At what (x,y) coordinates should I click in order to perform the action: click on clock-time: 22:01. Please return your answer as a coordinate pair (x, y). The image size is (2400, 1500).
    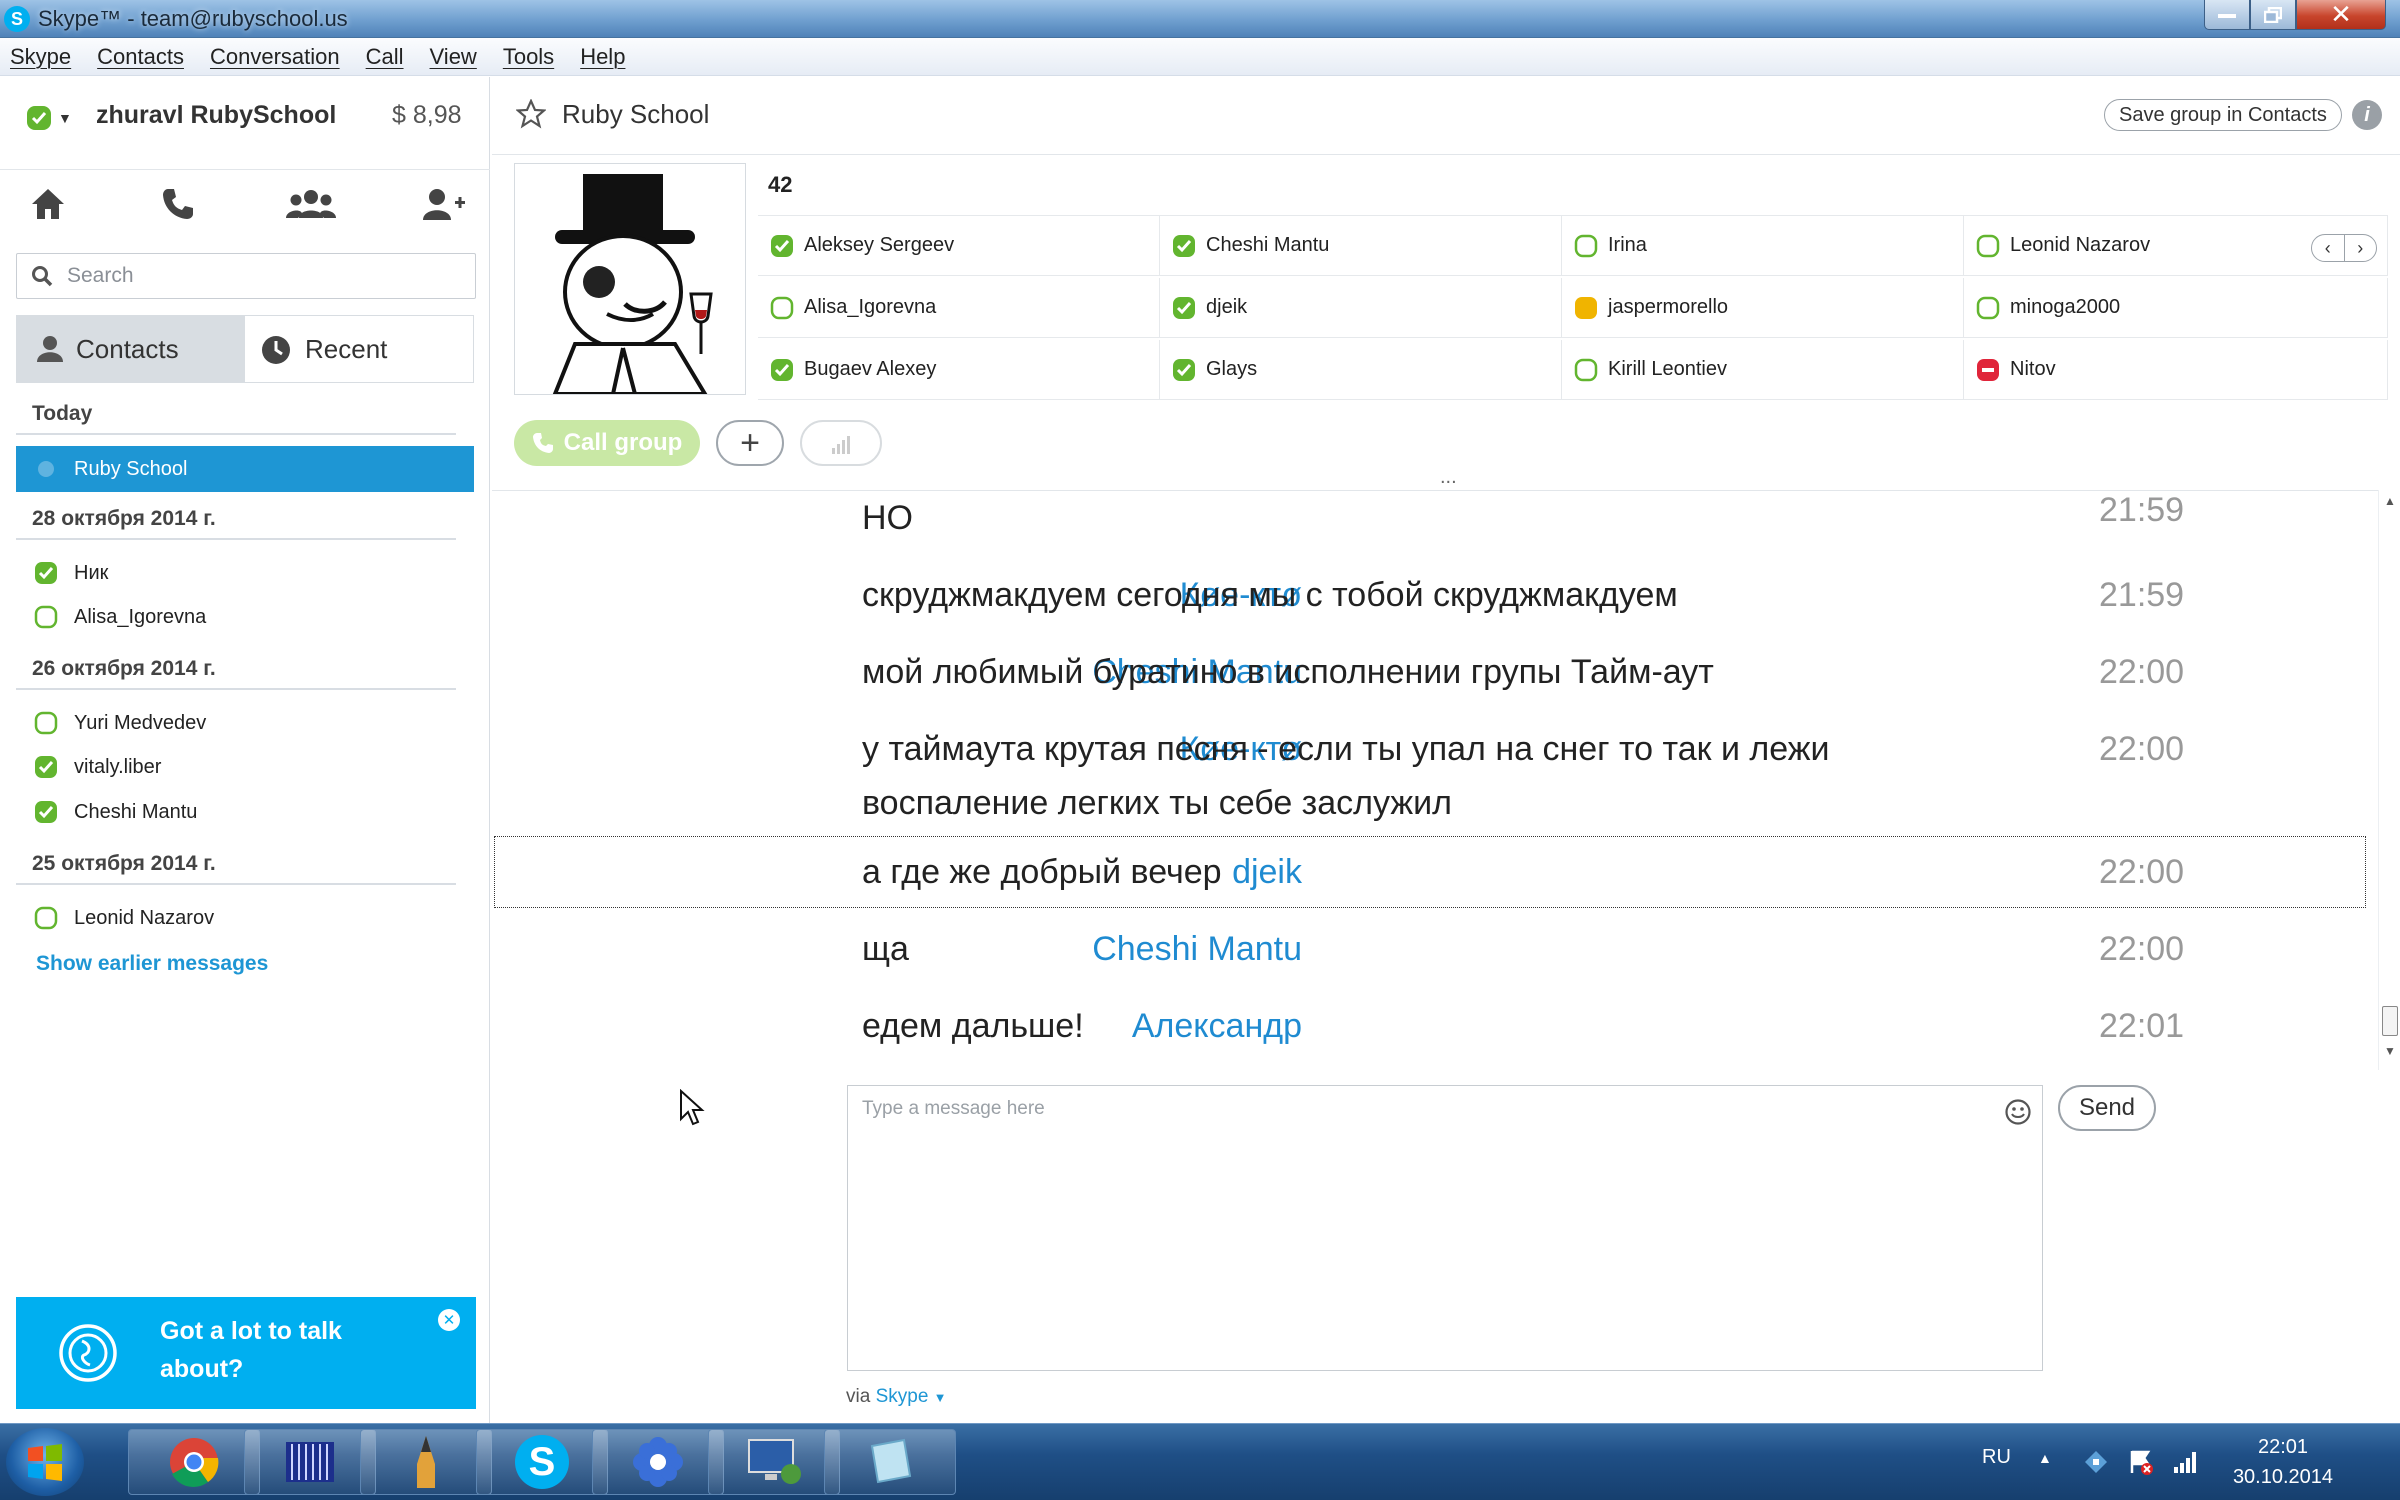
    Looking at the image, I should click on (2283, 1447).